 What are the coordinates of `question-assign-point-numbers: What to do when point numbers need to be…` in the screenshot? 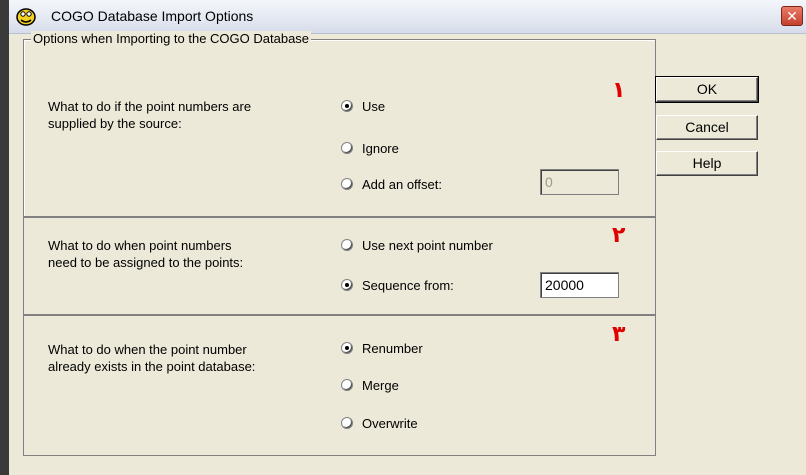 It's located at (145, 254).